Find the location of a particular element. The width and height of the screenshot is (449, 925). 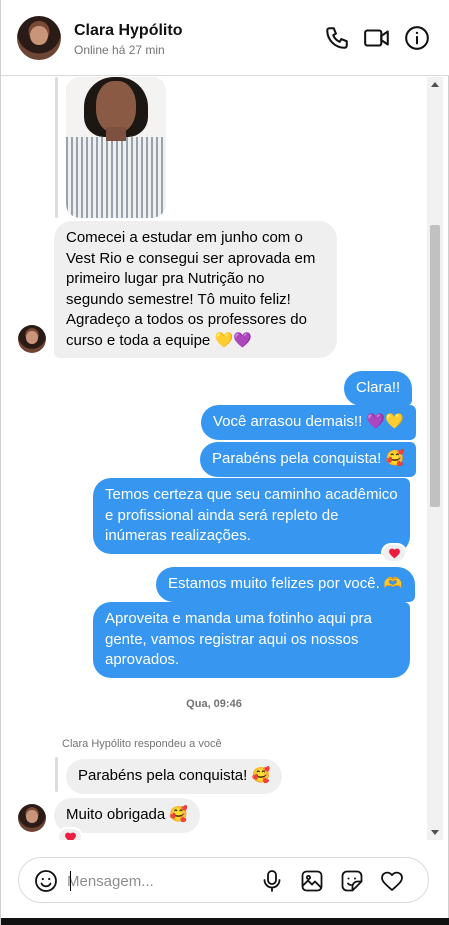

message-sent: Estamos muito felizes por você. 🫶 is located at coordinates (285, 584).